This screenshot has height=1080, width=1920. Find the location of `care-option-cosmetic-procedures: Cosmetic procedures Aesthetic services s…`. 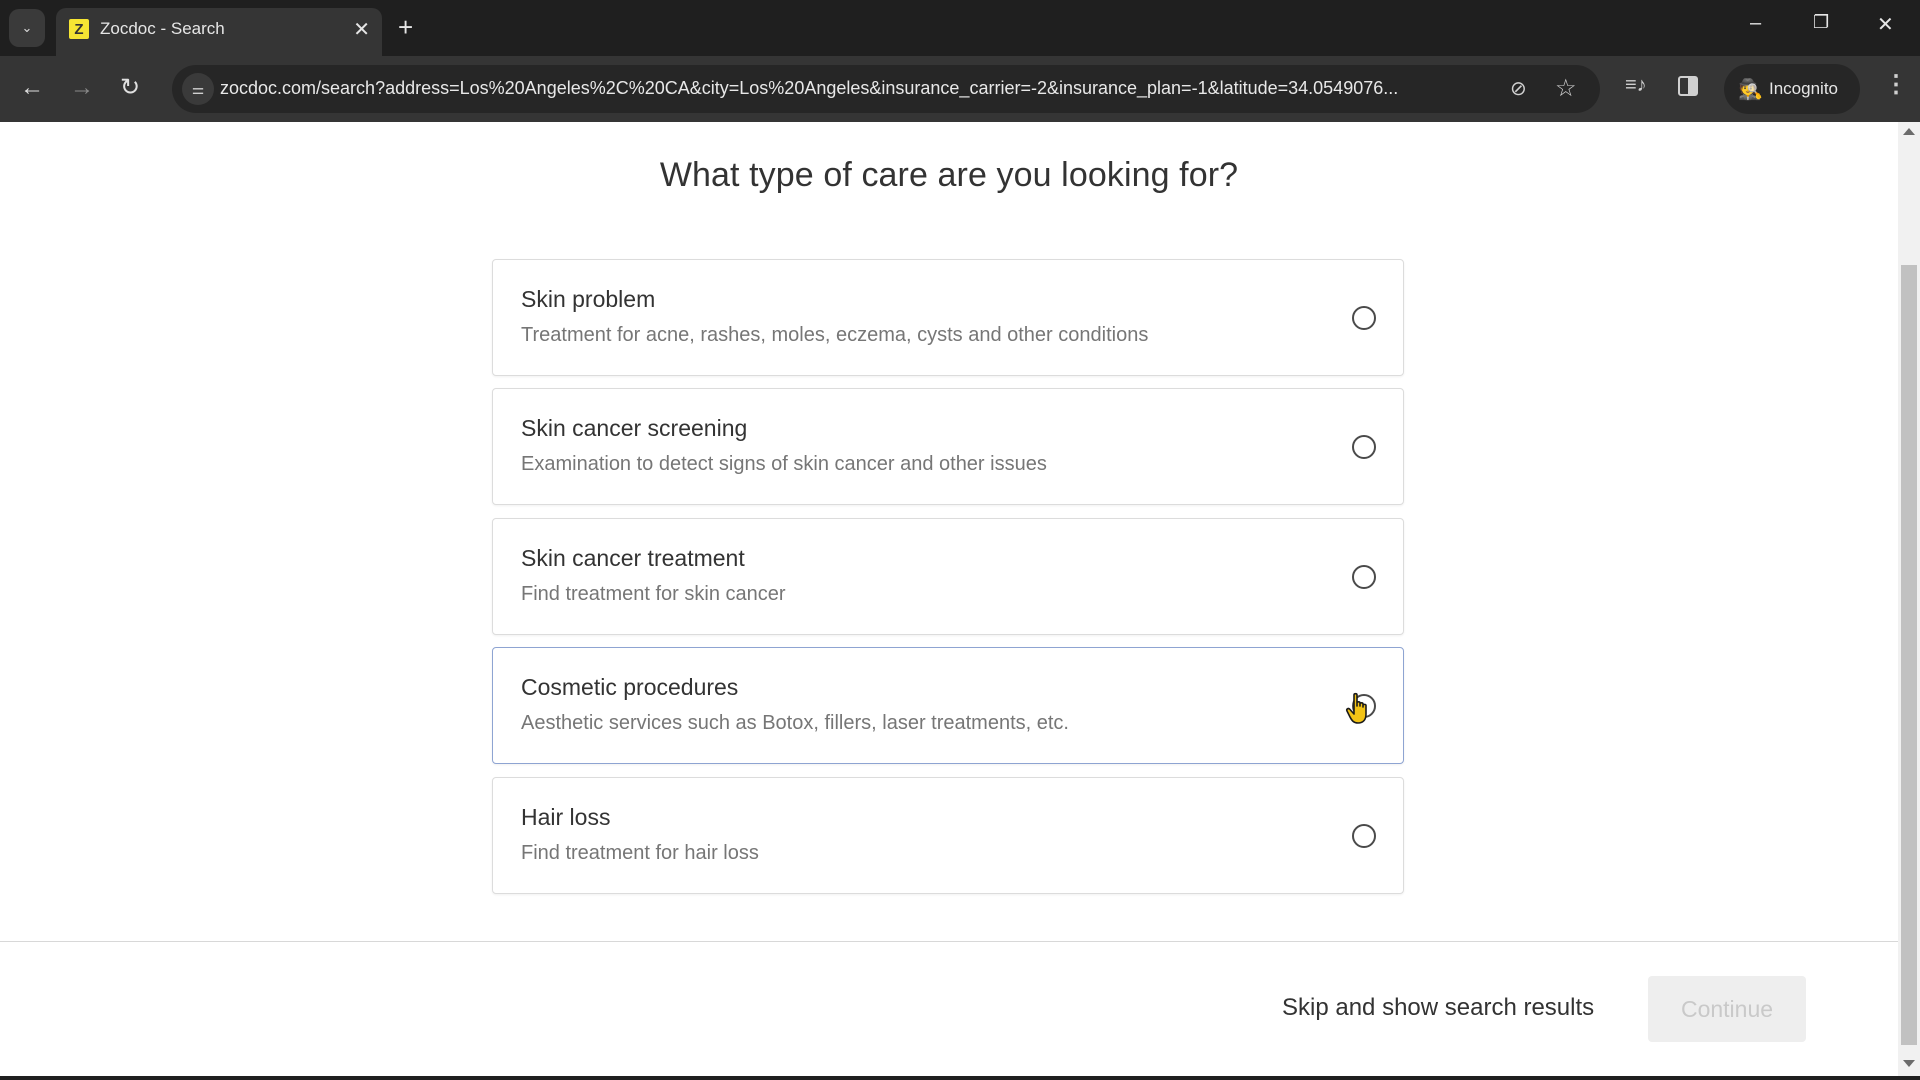

care-option-cosmetic-procedures: Cosmetic procedures Aesthetic services s… is located at coordinates (948, 705).